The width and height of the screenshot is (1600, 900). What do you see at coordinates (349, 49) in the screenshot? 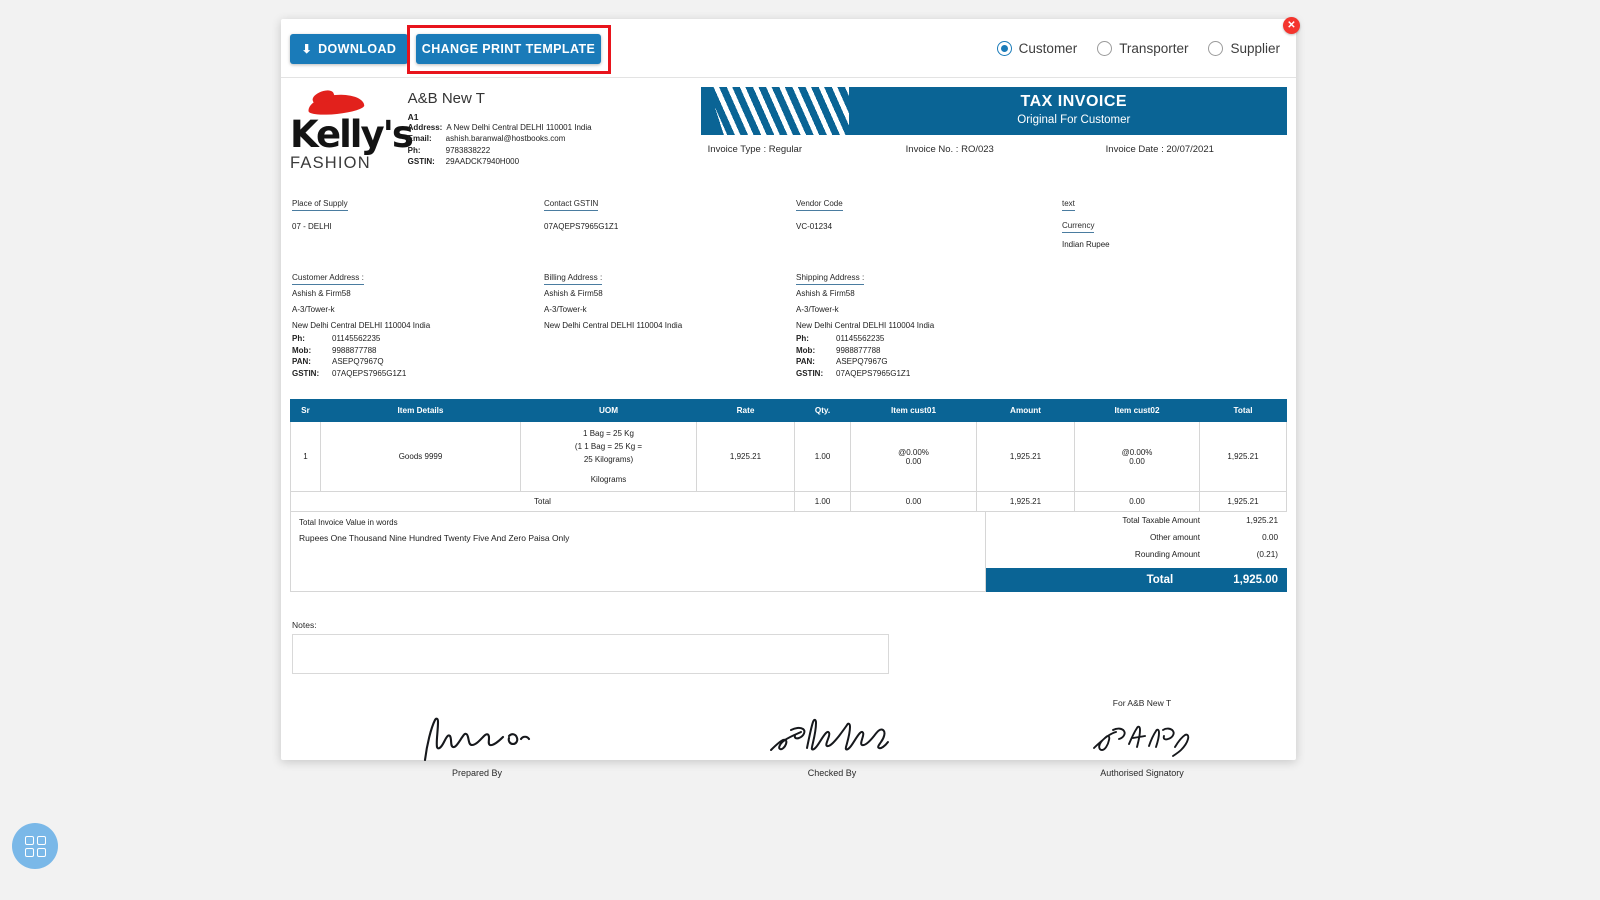
I see `download-button: ⬇ DOWNLOAD` at bounding box center [349, 49].